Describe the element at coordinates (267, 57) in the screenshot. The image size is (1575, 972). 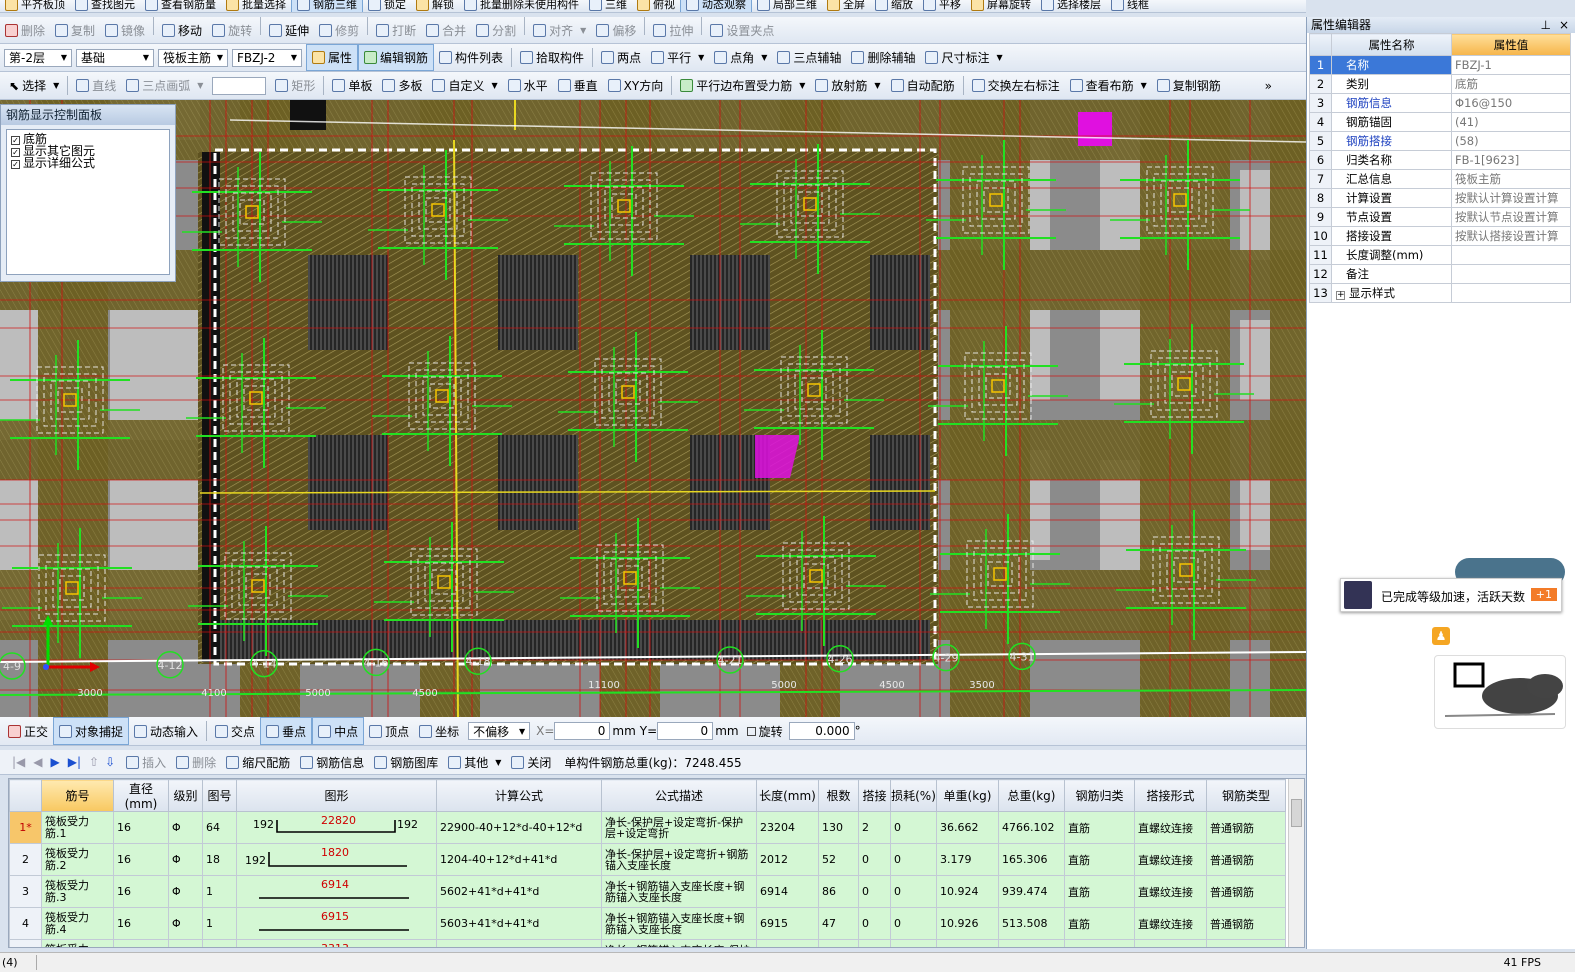
I see `name-select: FBZJ-2 ▼` at that location.